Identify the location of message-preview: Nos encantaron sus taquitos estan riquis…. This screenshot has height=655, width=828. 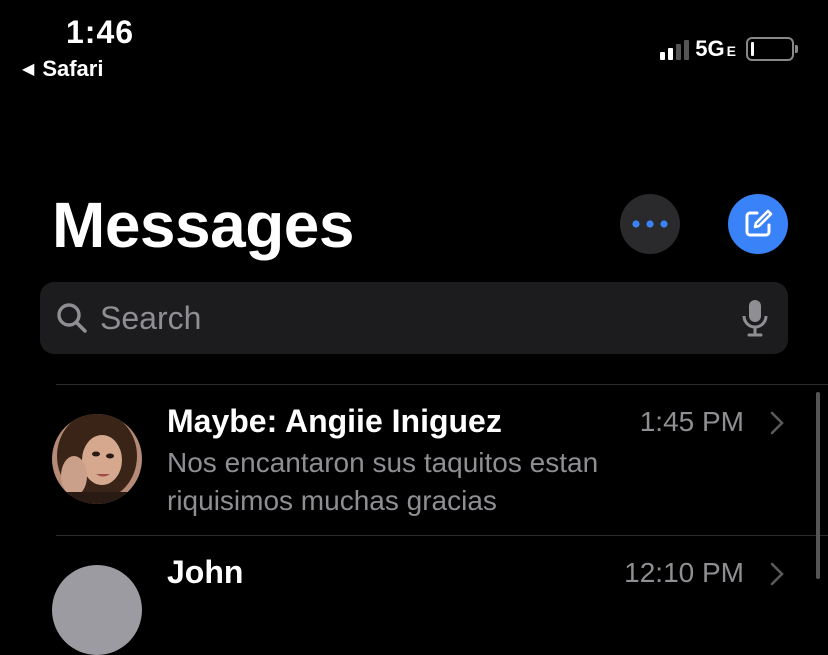
(383, 481).